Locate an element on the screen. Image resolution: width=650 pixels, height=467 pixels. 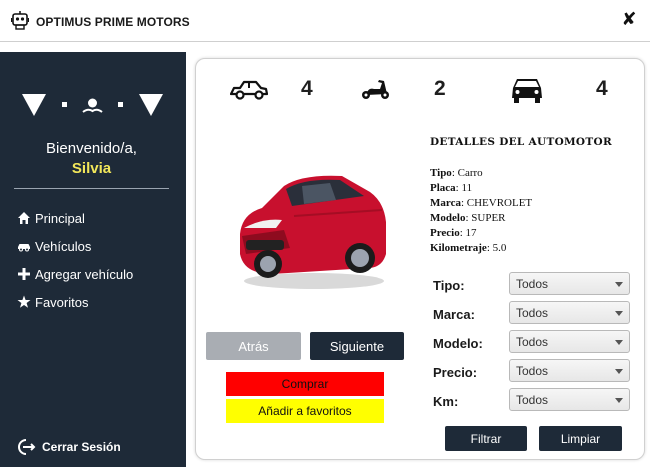
filter-label-km: Km: is located at coordinates (446, 401).